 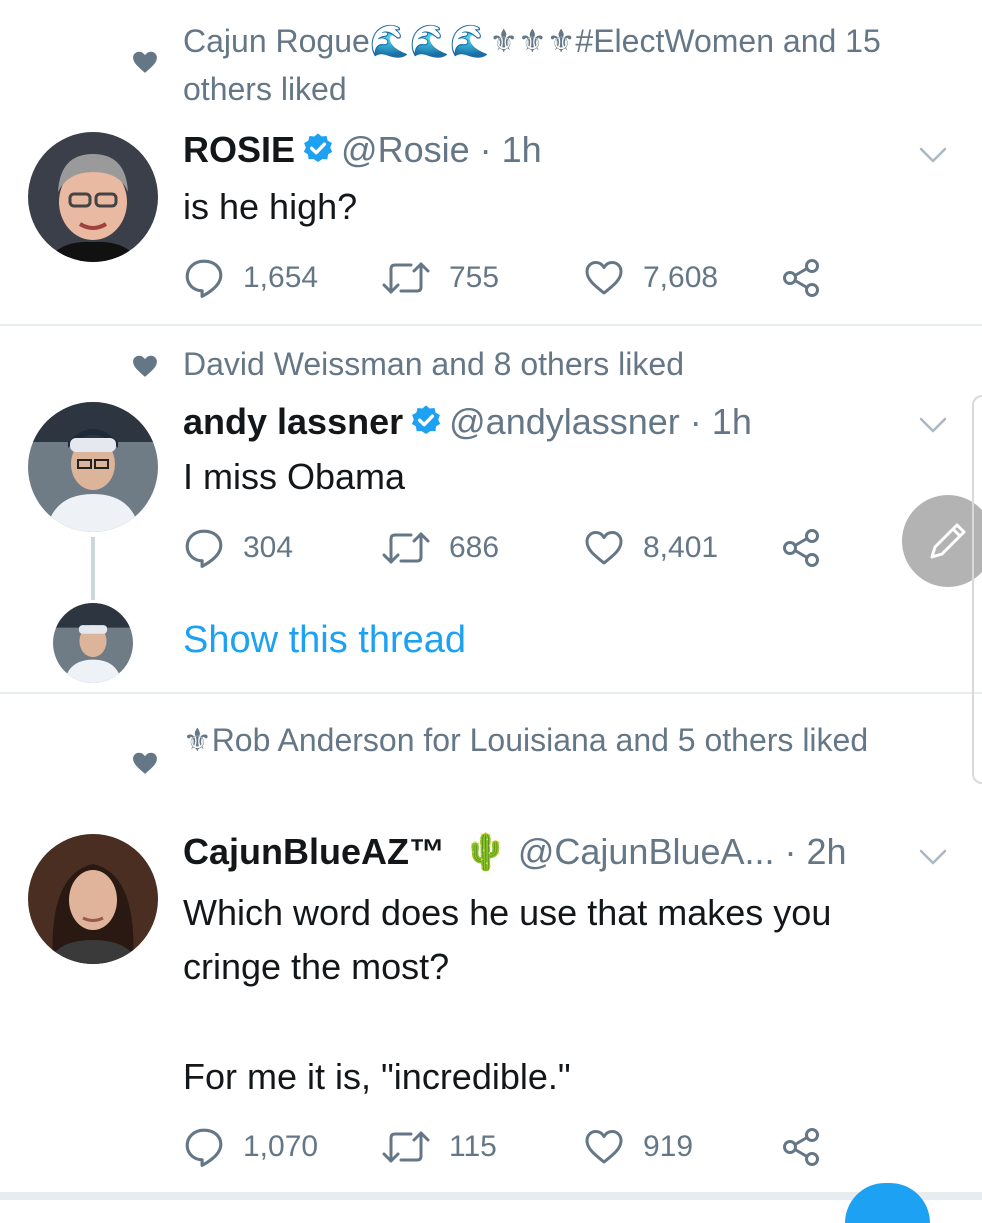 What do you see at coordinates (513, 548) in the screenshot?
I see `tweet-actions: 304 686 8,401` at bounding box center [513, 548].